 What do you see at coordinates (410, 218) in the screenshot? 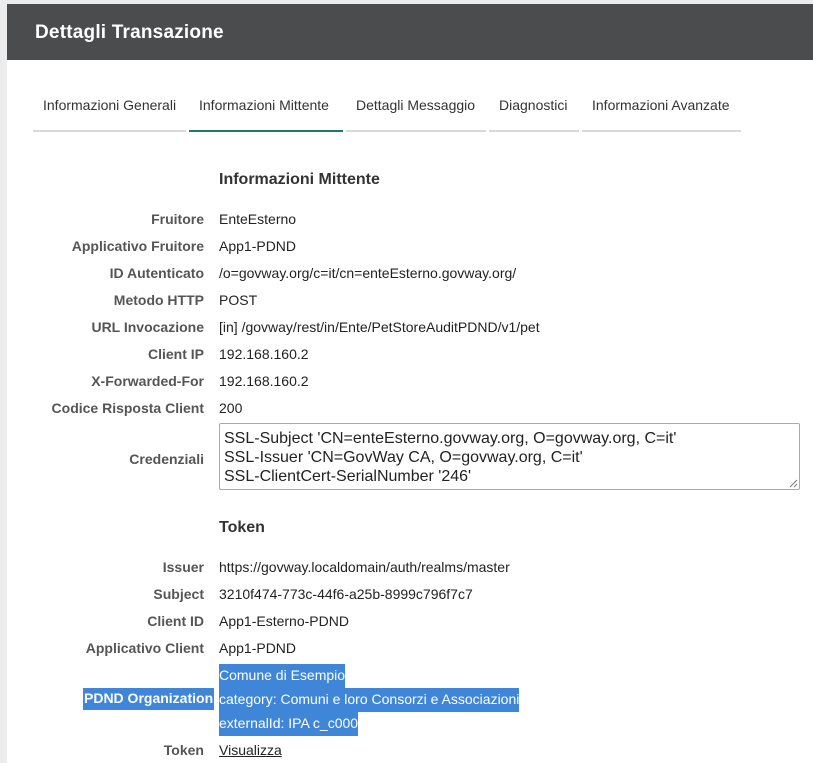
I see `field-row: Fruitore EnteEsterno` at bounding box center [410, 218].